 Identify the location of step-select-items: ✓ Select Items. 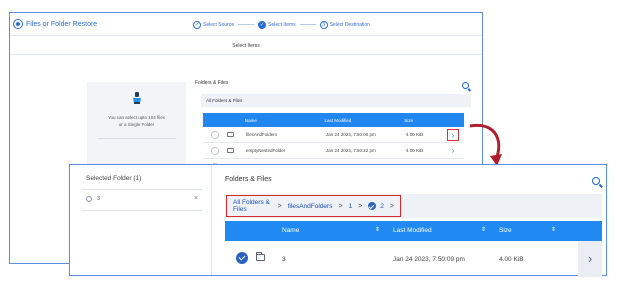
(277, 24).